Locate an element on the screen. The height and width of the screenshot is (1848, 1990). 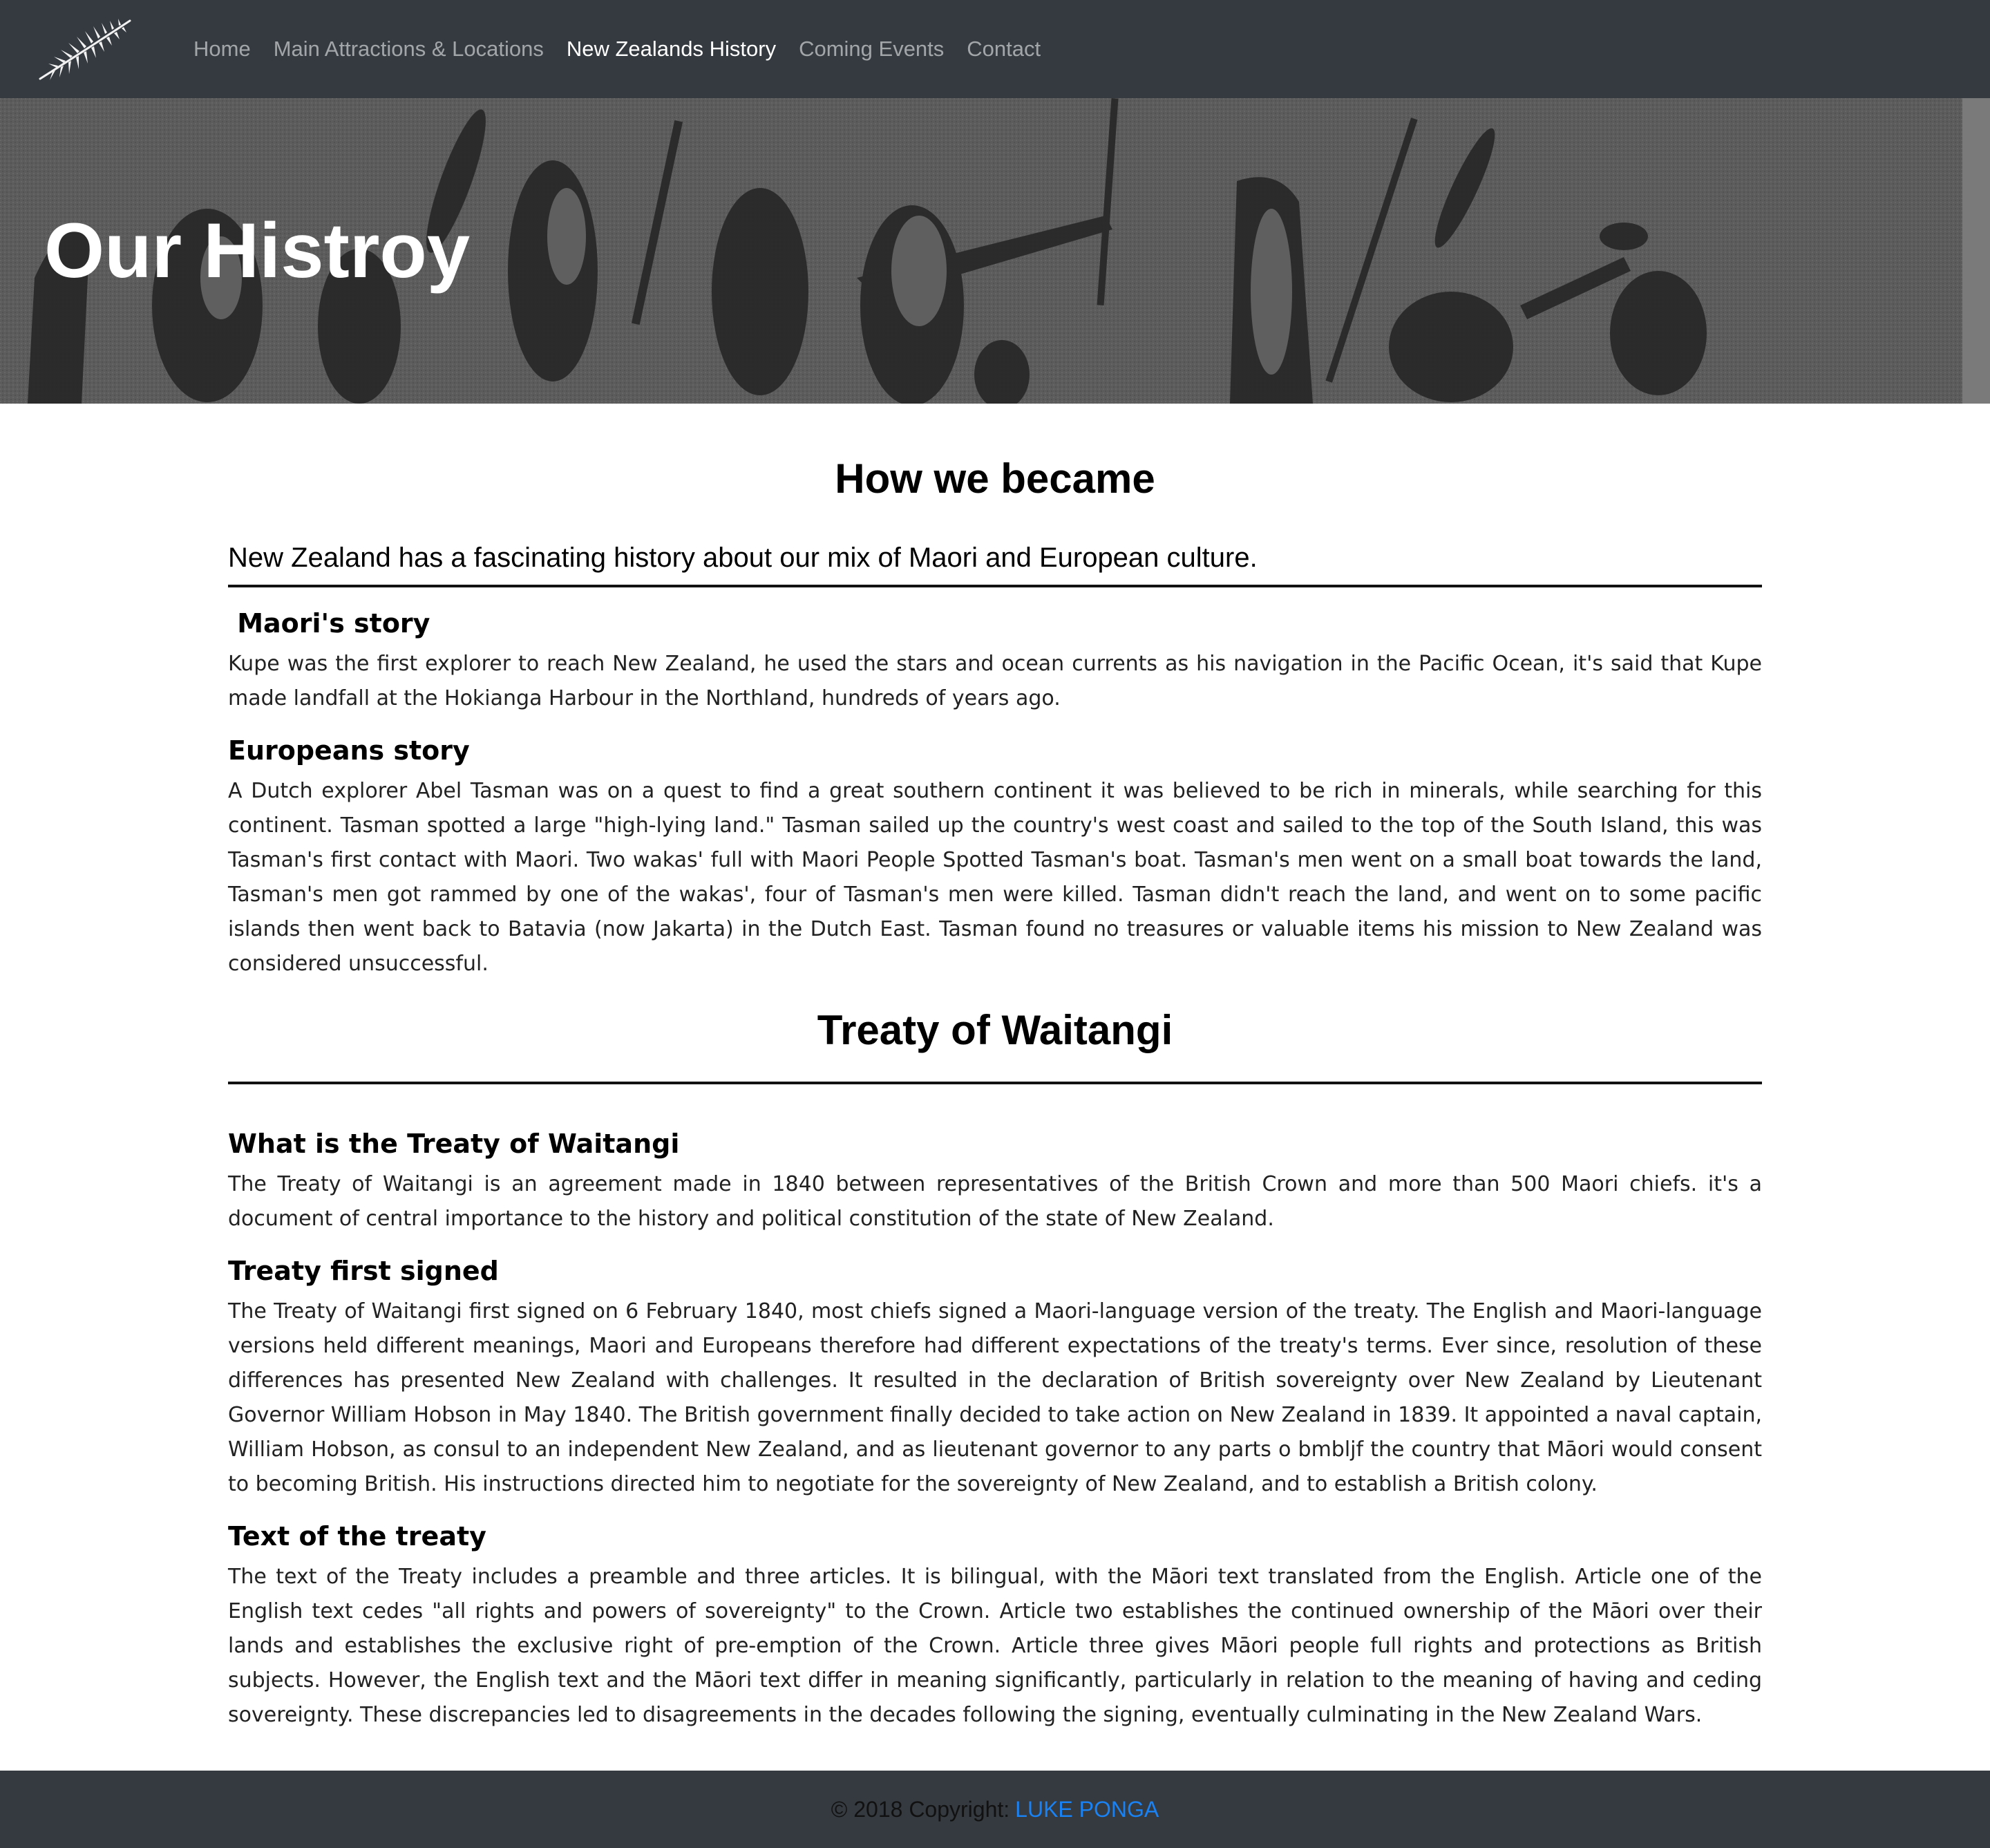
silver-fern-icon is located at coordinates (88, 49).